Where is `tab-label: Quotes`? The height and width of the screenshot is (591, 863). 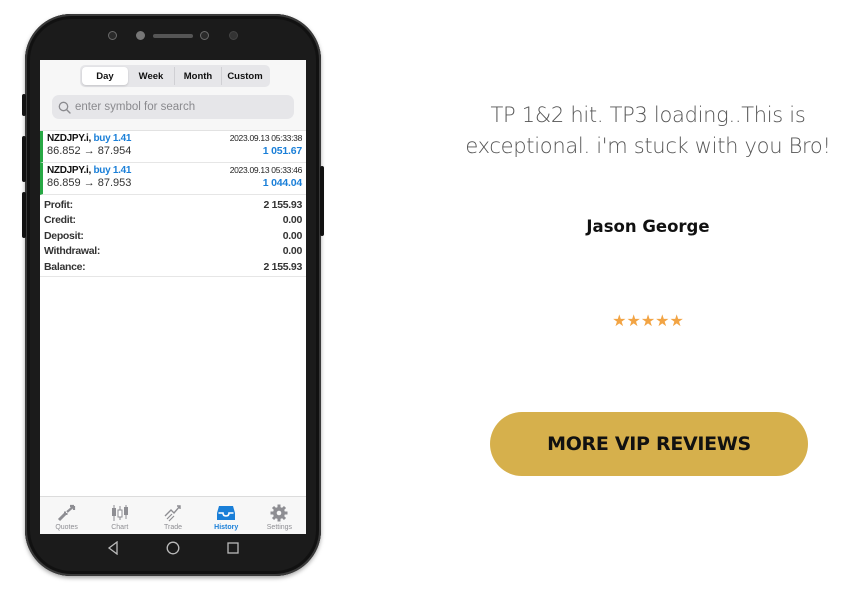
tab-label: Quotes is located at coordinates (66, 527).